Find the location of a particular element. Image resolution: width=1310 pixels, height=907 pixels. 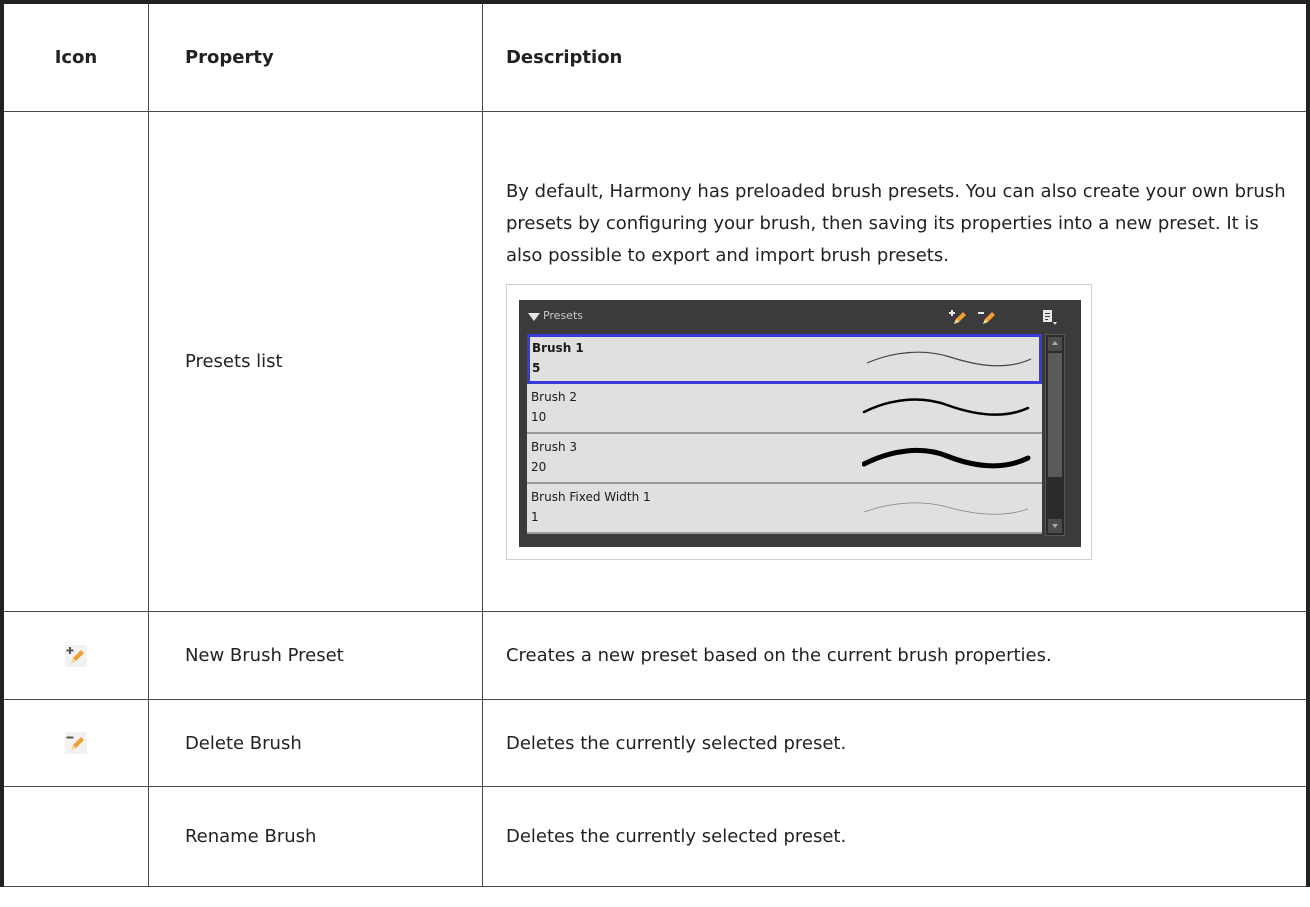

scroll-down-arrow-icon is located at coordinates (1054, 525).